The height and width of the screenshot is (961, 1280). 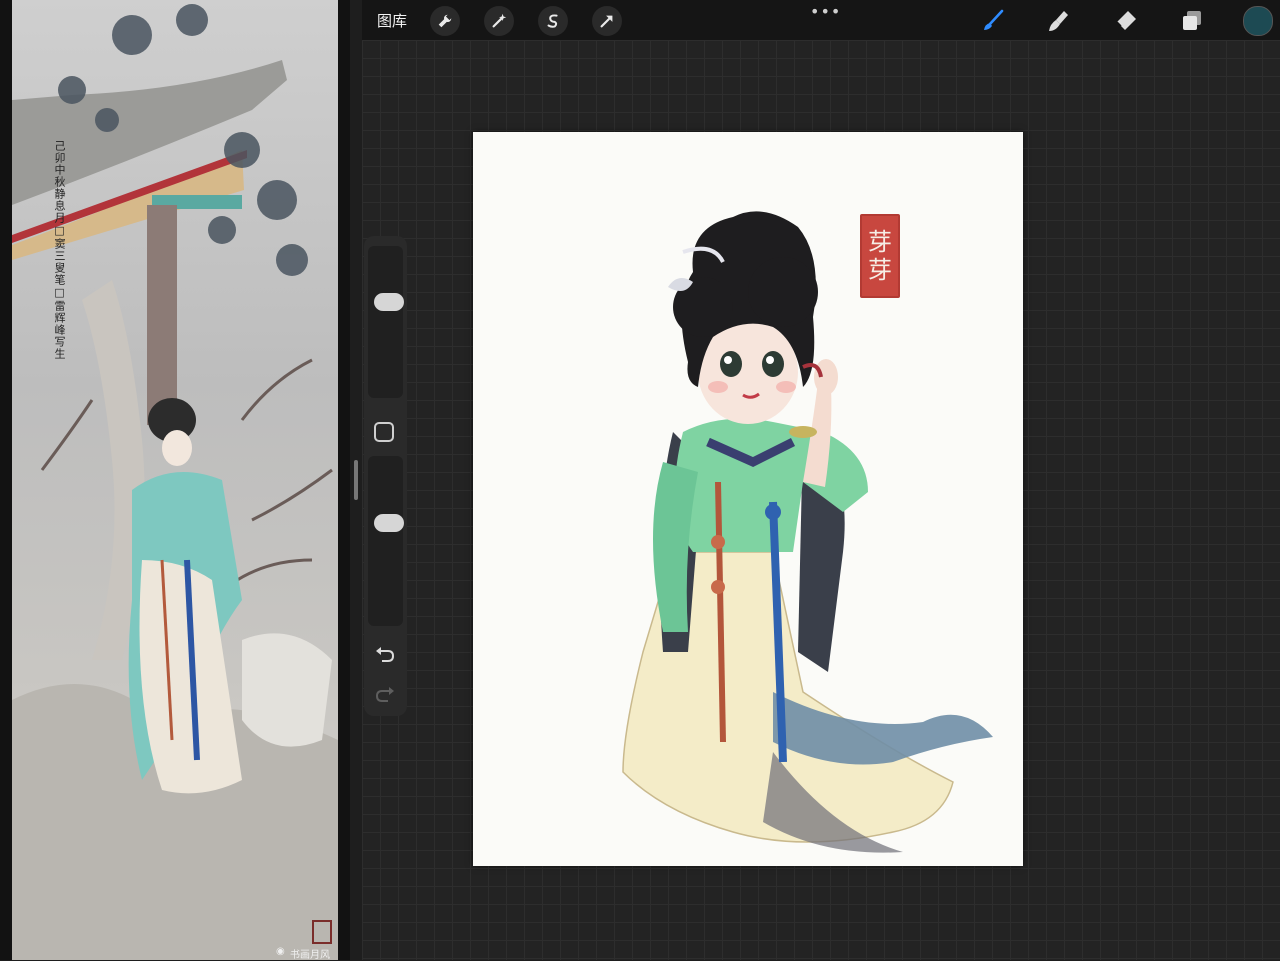 I want to click on square-icon, so click(x=384, y=432).